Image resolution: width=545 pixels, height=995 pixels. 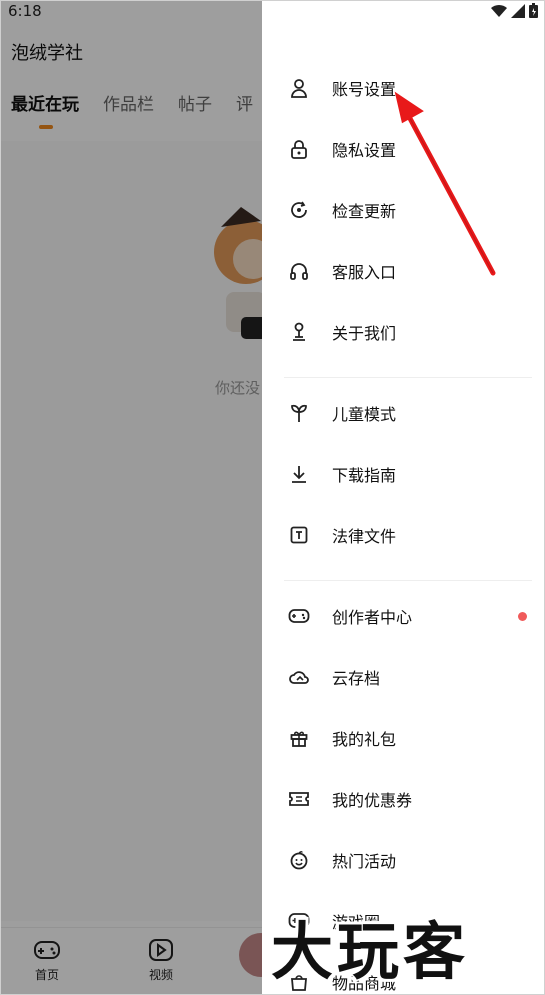 I want to click on text-doc-icon, so click(x=299, y=535).